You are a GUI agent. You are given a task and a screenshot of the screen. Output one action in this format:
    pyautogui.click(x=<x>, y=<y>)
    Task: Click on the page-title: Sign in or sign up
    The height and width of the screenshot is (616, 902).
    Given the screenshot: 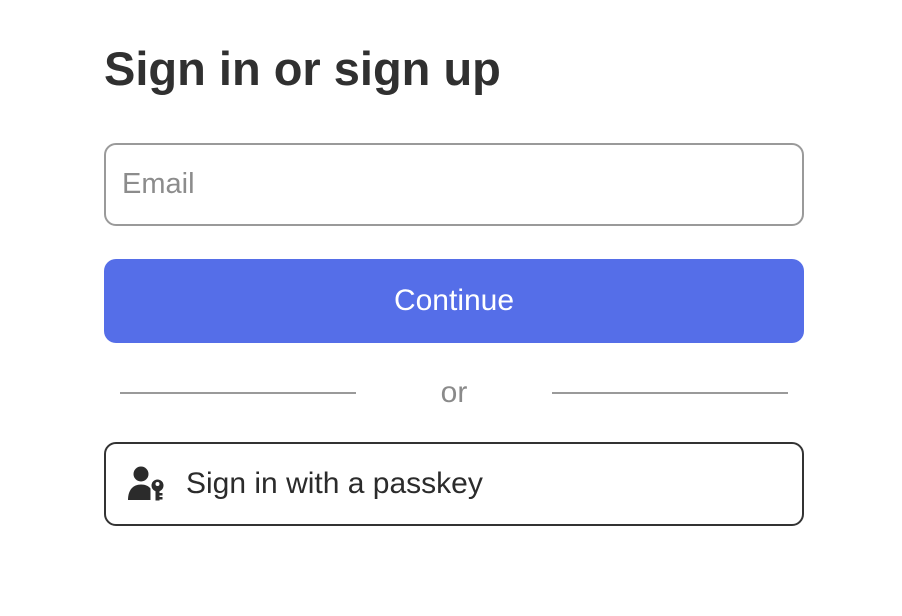 What is the action you would take?
    pyautogui.click(x=302, y=68)
    